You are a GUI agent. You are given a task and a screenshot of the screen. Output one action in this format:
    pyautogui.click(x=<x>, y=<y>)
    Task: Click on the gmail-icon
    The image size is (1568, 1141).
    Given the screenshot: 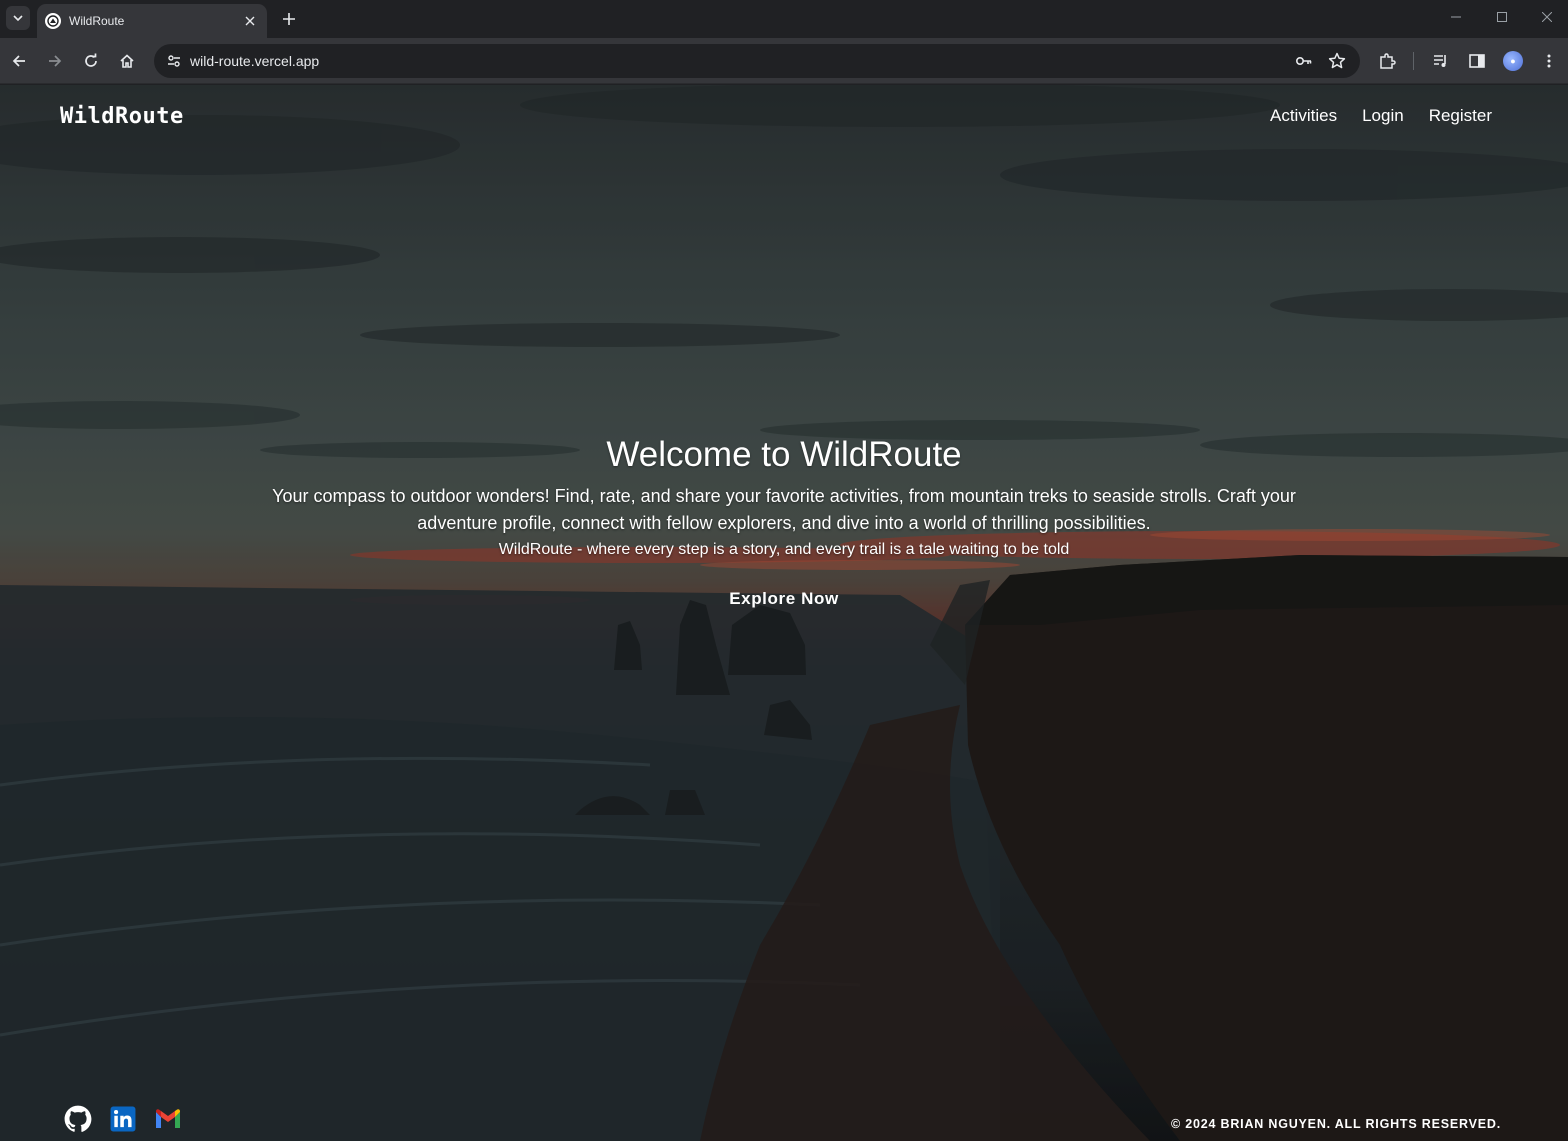 What is the action you would take?
    pyautogui.click(x=168, y=1119)
    